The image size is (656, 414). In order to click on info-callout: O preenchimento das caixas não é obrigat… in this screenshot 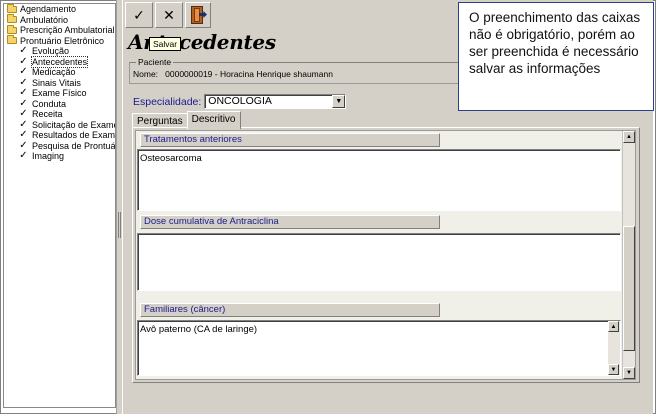, I will do `click(556, 56)`.